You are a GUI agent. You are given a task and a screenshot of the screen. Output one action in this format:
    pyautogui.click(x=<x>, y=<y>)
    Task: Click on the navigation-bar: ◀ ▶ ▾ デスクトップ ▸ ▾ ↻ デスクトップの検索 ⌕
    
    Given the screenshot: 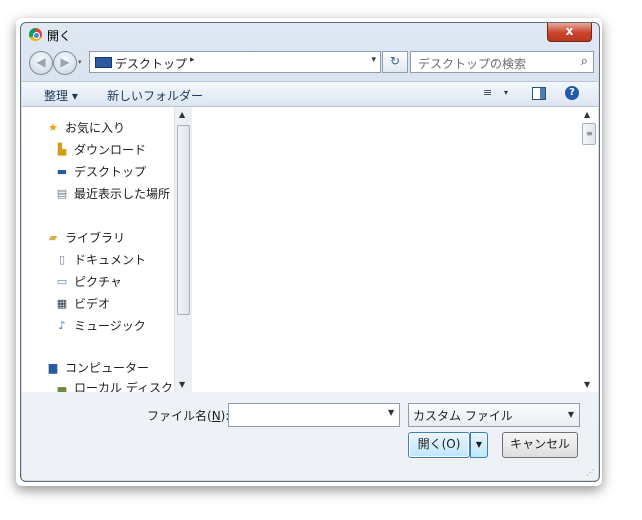 What is the action you would take?
    pyautogui.click(x=310, y=62)
    